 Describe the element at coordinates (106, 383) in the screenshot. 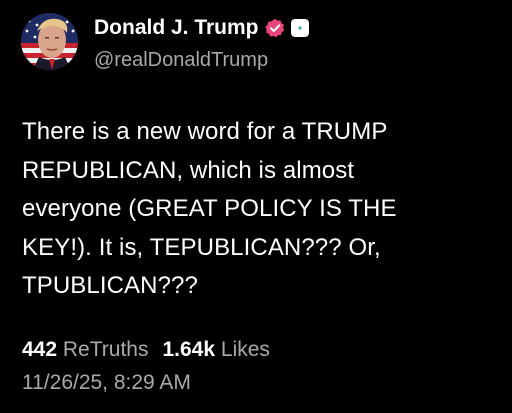

I see `post-timestamp: 11/26/25, 8:29 AM` at that location.